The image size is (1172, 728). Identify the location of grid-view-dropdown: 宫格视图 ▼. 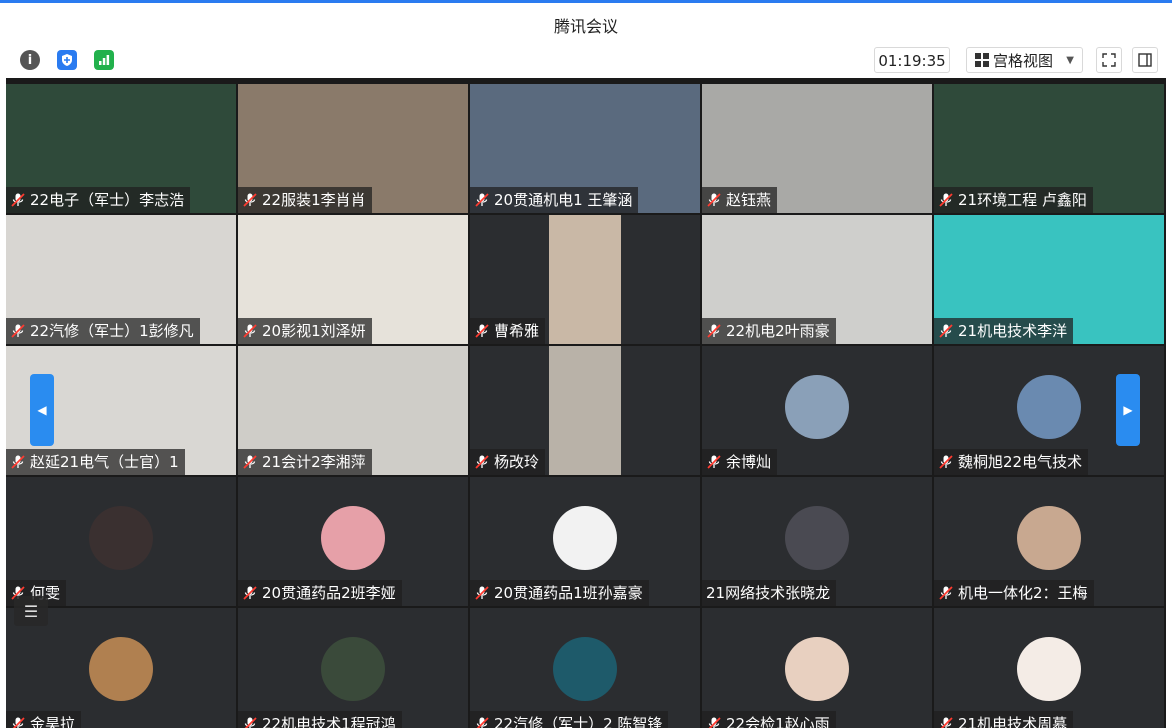
(1024, 60).